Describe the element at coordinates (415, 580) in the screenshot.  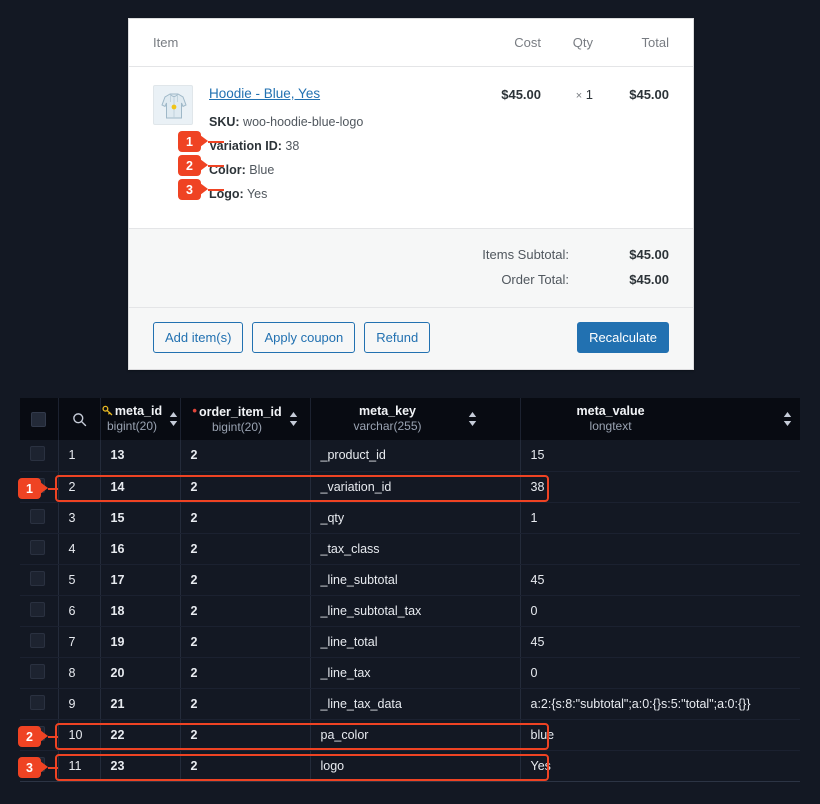
I see `cell-meta-key: _line_subtotal` at that location.